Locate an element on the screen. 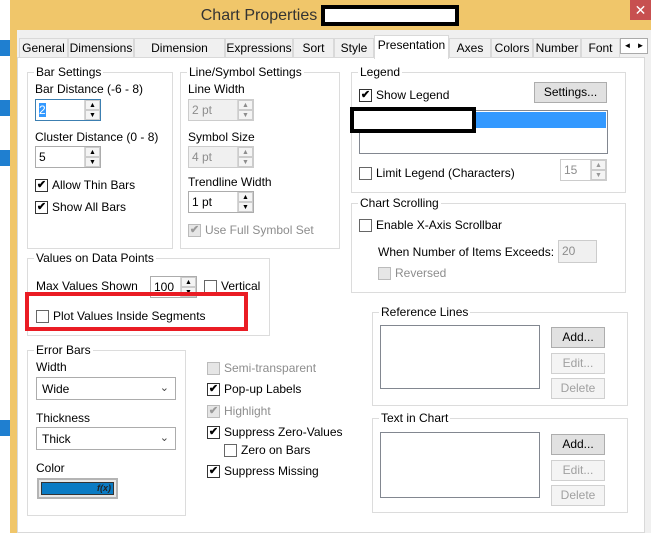 The width and height of the screenshot is (651, 533). enable-x-axis-scrollbar-checkbox: Enable X-Axis Scrollbar is located at coordinates (430, 225).